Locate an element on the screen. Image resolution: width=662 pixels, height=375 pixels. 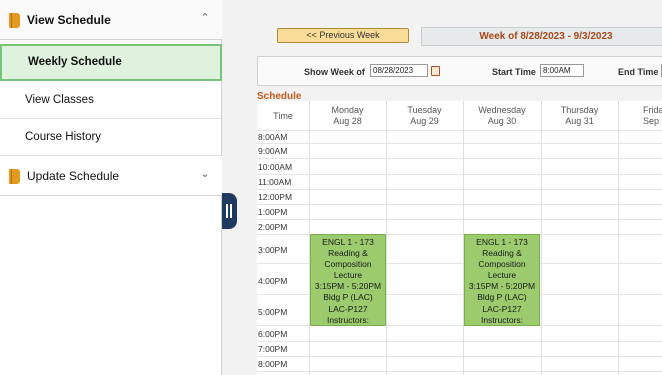
day-name: Tuesday is located at coordinates (424, 110).